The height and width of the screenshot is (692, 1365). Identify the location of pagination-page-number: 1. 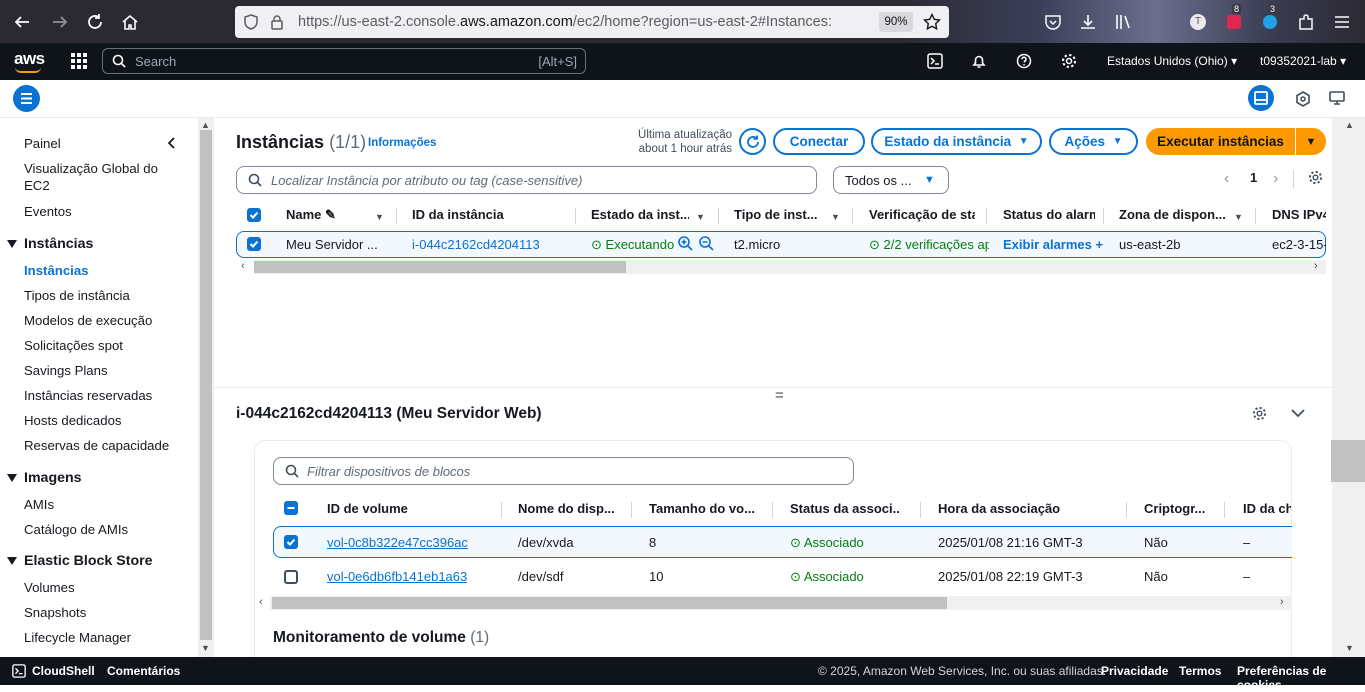
(1253, 177).